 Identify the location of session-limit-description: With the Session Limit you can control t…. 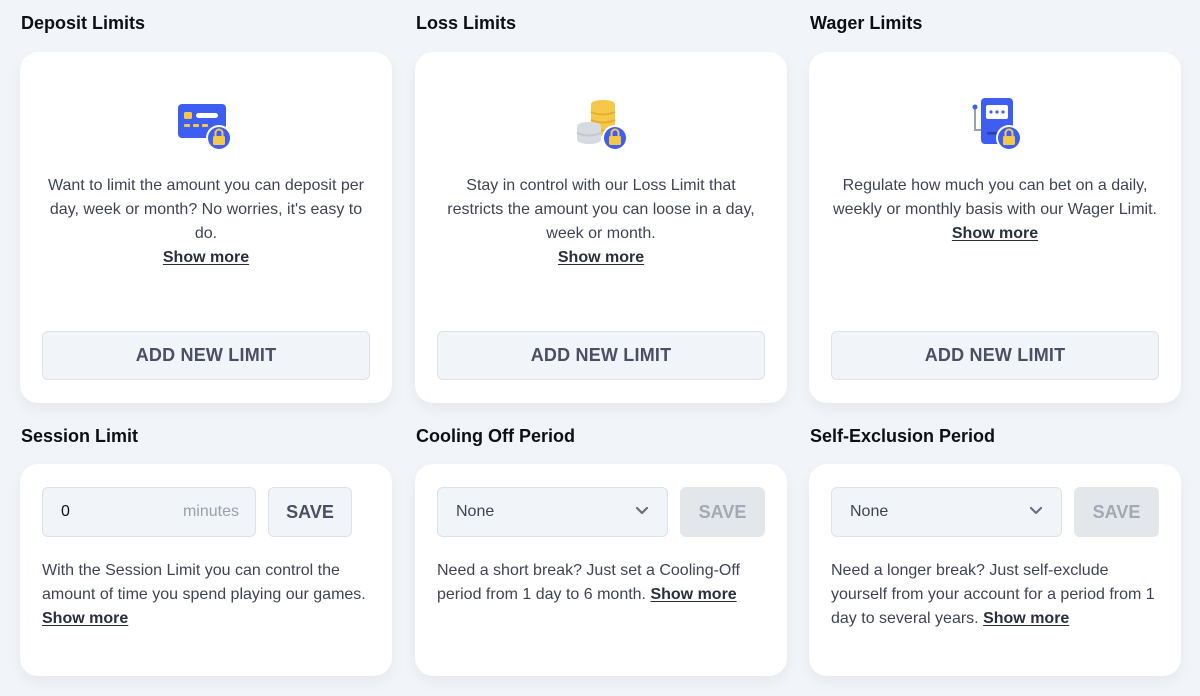
(206, 595).